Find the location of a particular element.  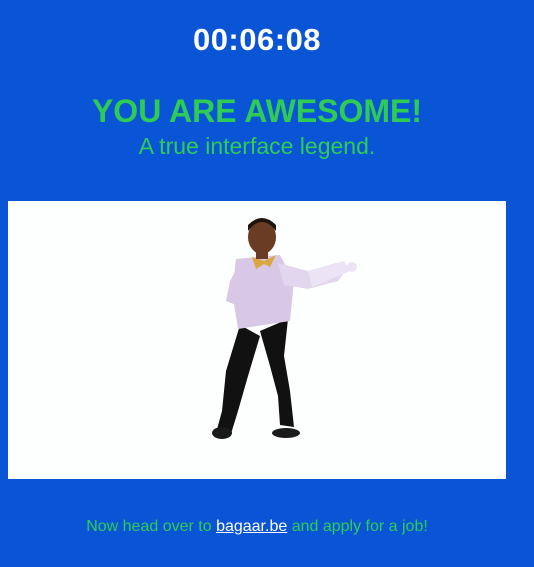

subline: A true interface legend. is located at coordinates (257, 146).